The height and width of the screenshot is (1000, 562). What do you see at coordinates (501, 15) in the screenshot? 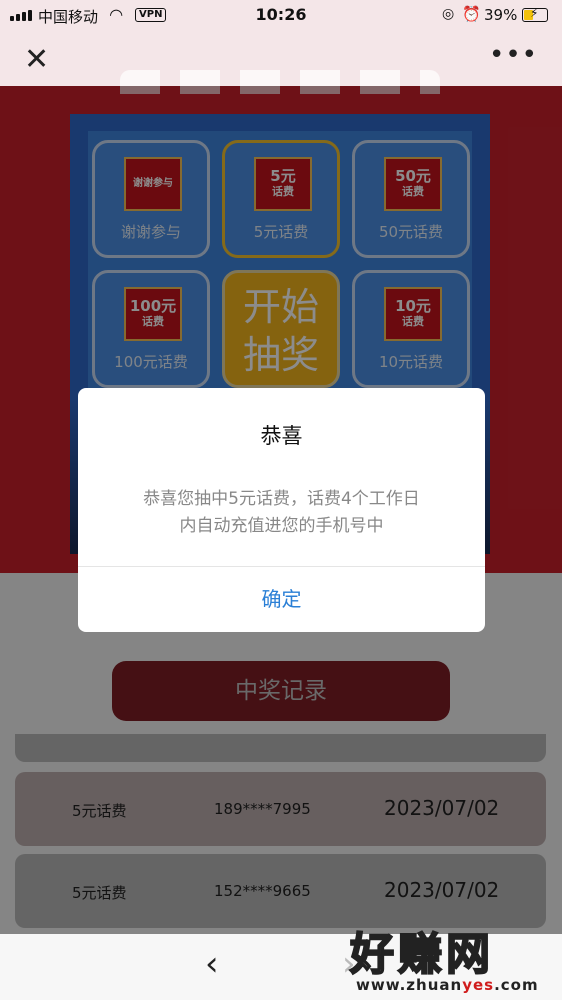
I see `battery-percent: 39%` at bounding box center [501, 15].